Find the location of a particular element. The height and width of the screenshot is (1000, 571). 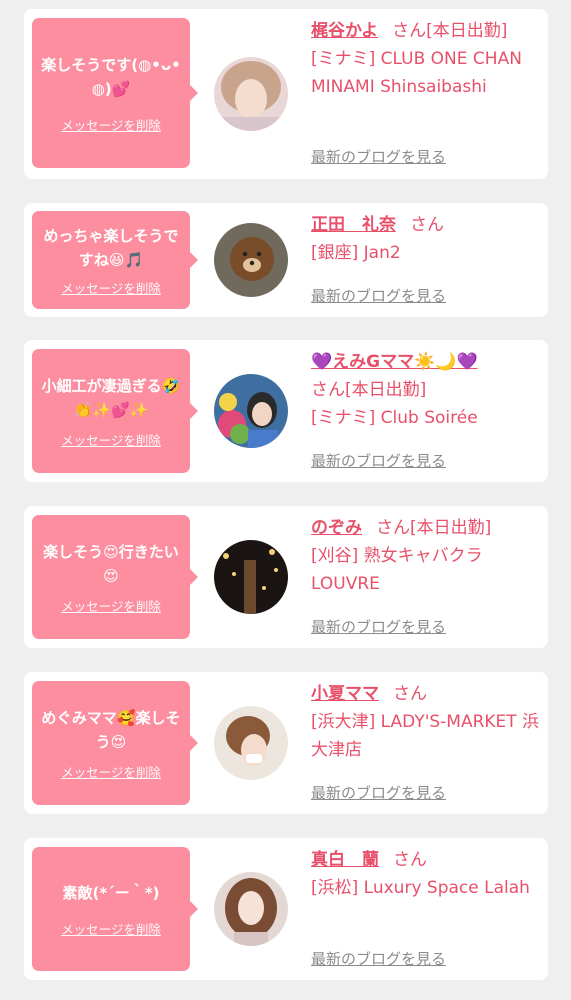

entry-info: 小夏ママ さん [浜大津] LADY'S-MARKET 浜大津店 is located at coordinates (426, 722).